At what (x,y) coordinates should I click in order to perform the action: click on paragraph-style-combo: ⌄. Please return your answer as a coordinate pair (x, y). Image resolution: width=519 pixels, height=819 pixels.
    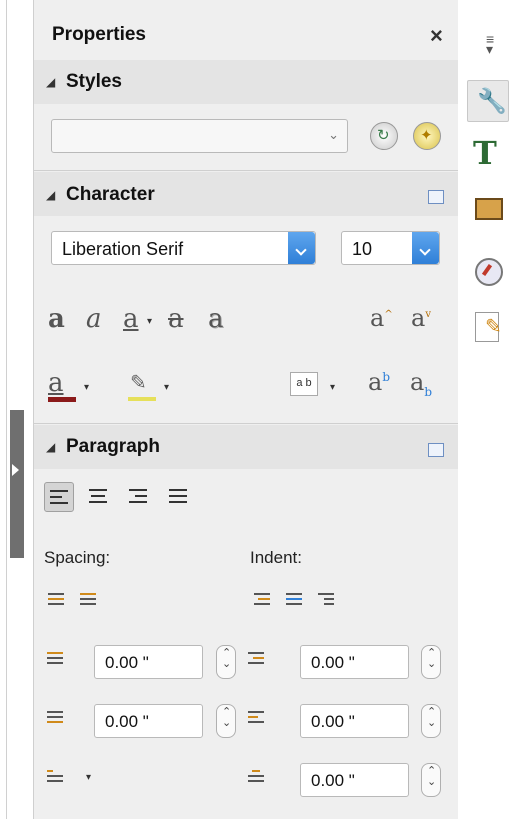
    Looking at the image, I should click on (199, 136).